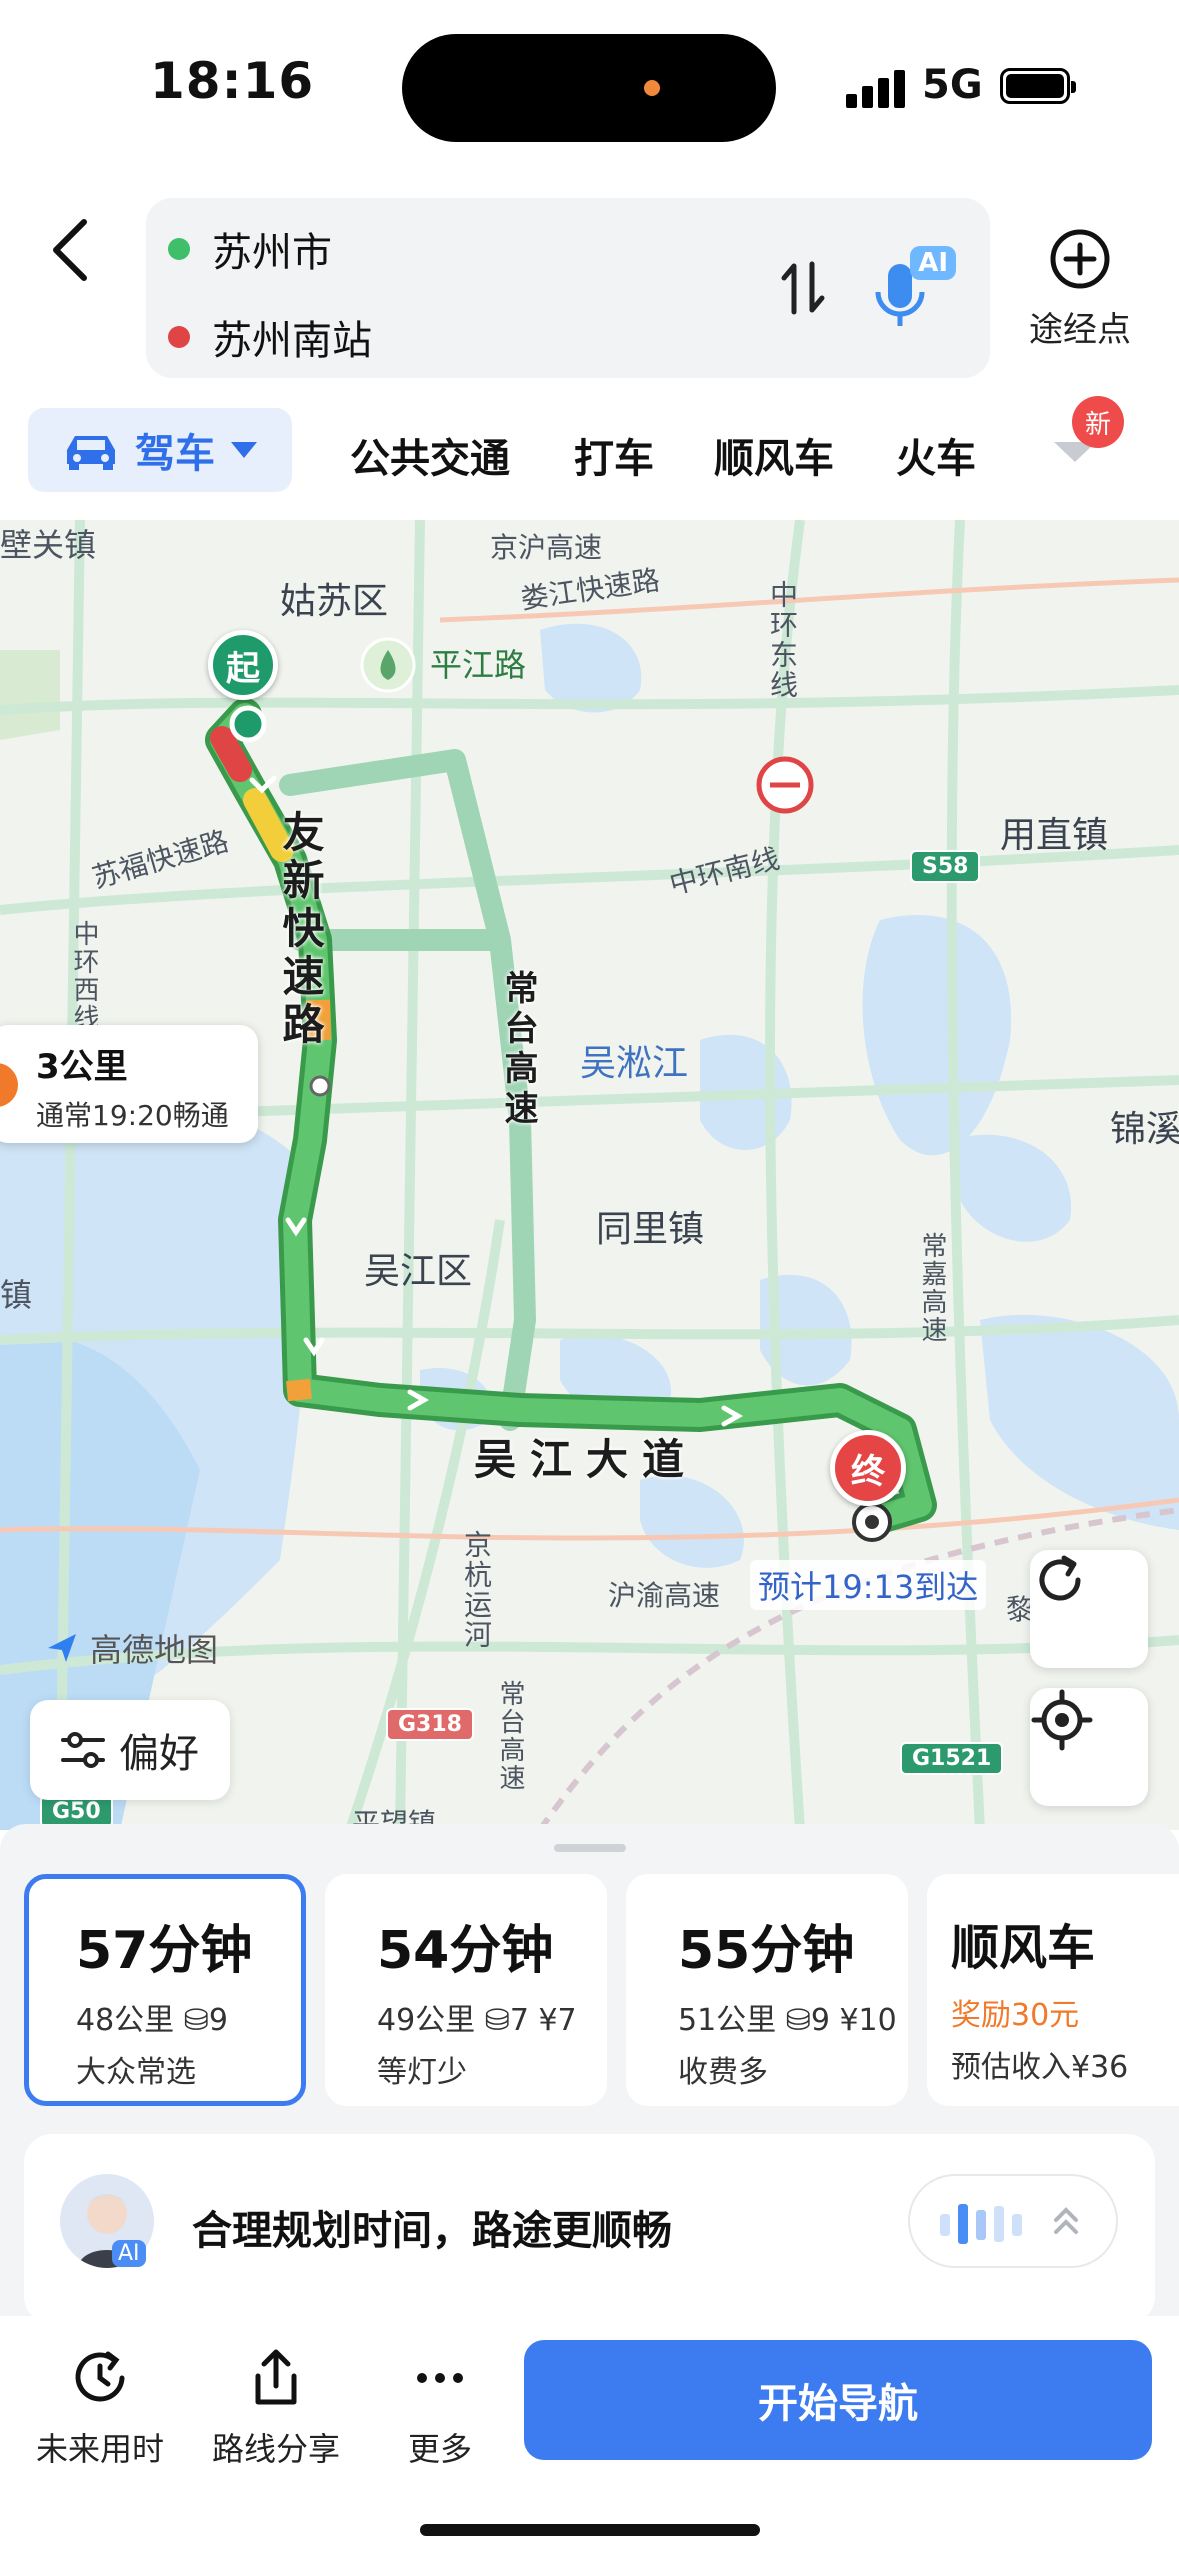 The width and height of the screenshot is (1179, 2556). I want to click on map-label: 中环东线, so click(782, 640).